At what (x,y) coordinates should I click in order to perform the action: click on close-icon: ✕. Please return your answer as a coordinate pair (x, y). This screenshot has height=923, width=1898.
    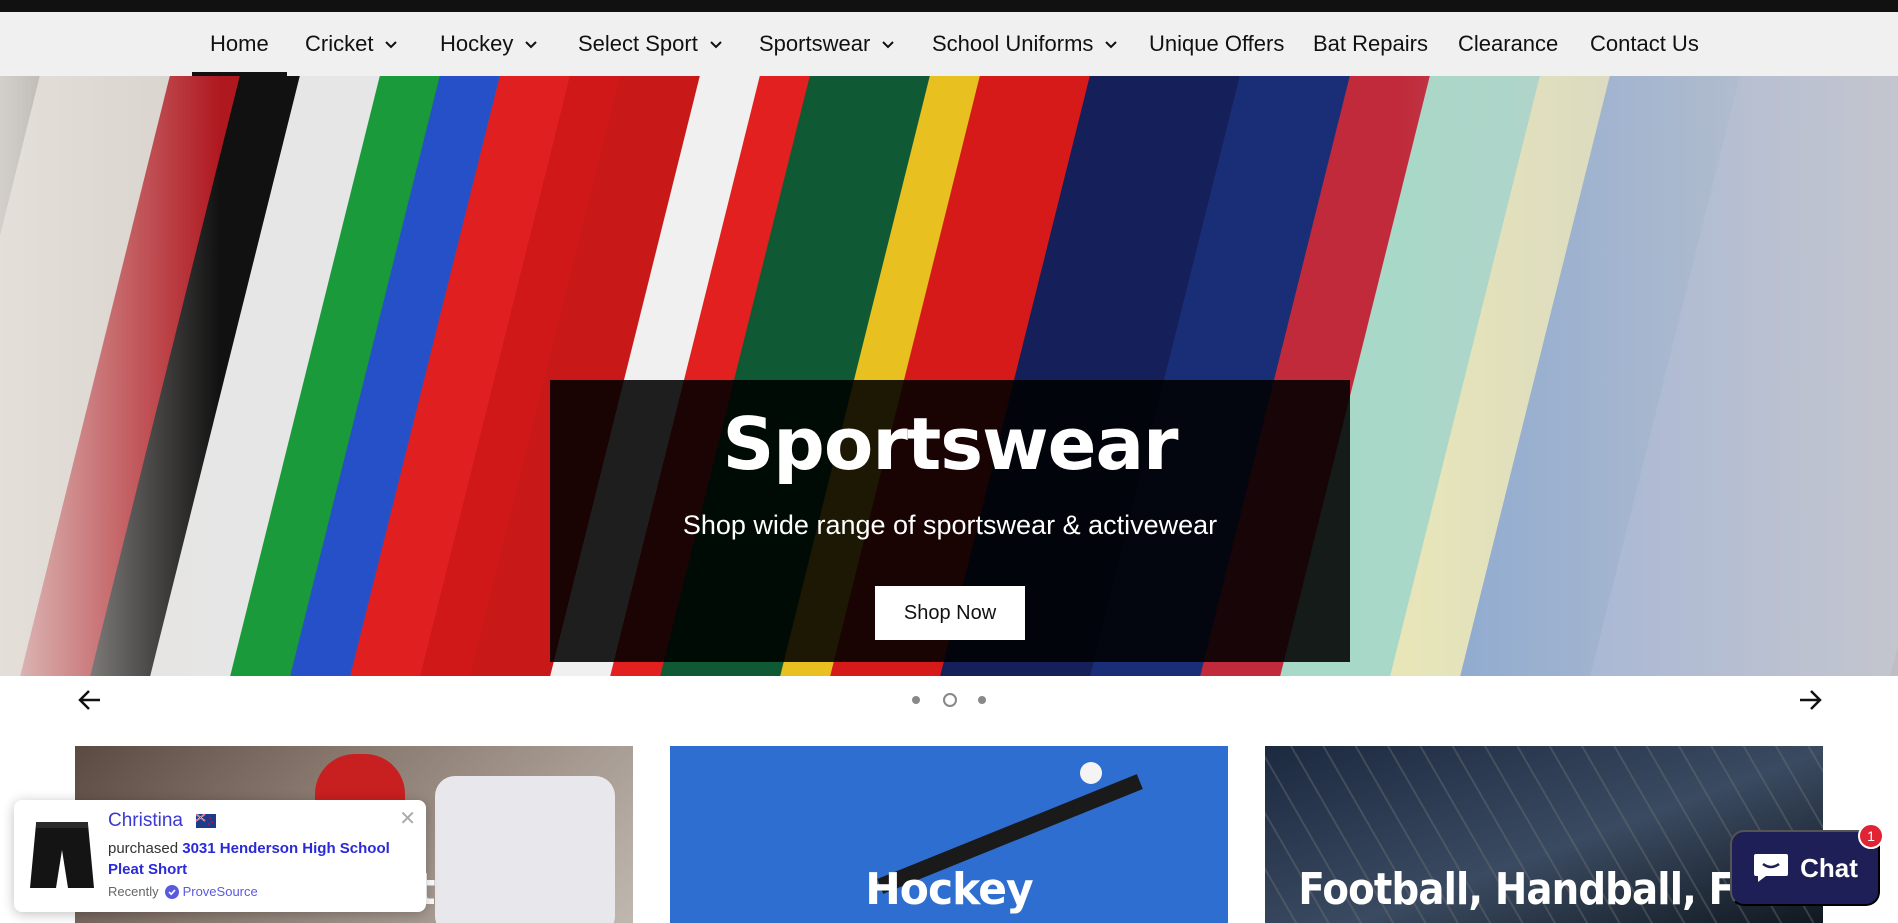
    Looking at the image, I should click on (407, 818).